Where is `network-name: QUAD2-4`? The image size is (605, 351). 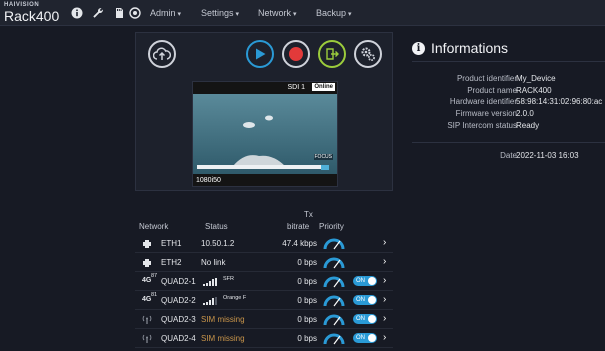 network-name: QUAD2-4 is located at coordinates (178, 338).